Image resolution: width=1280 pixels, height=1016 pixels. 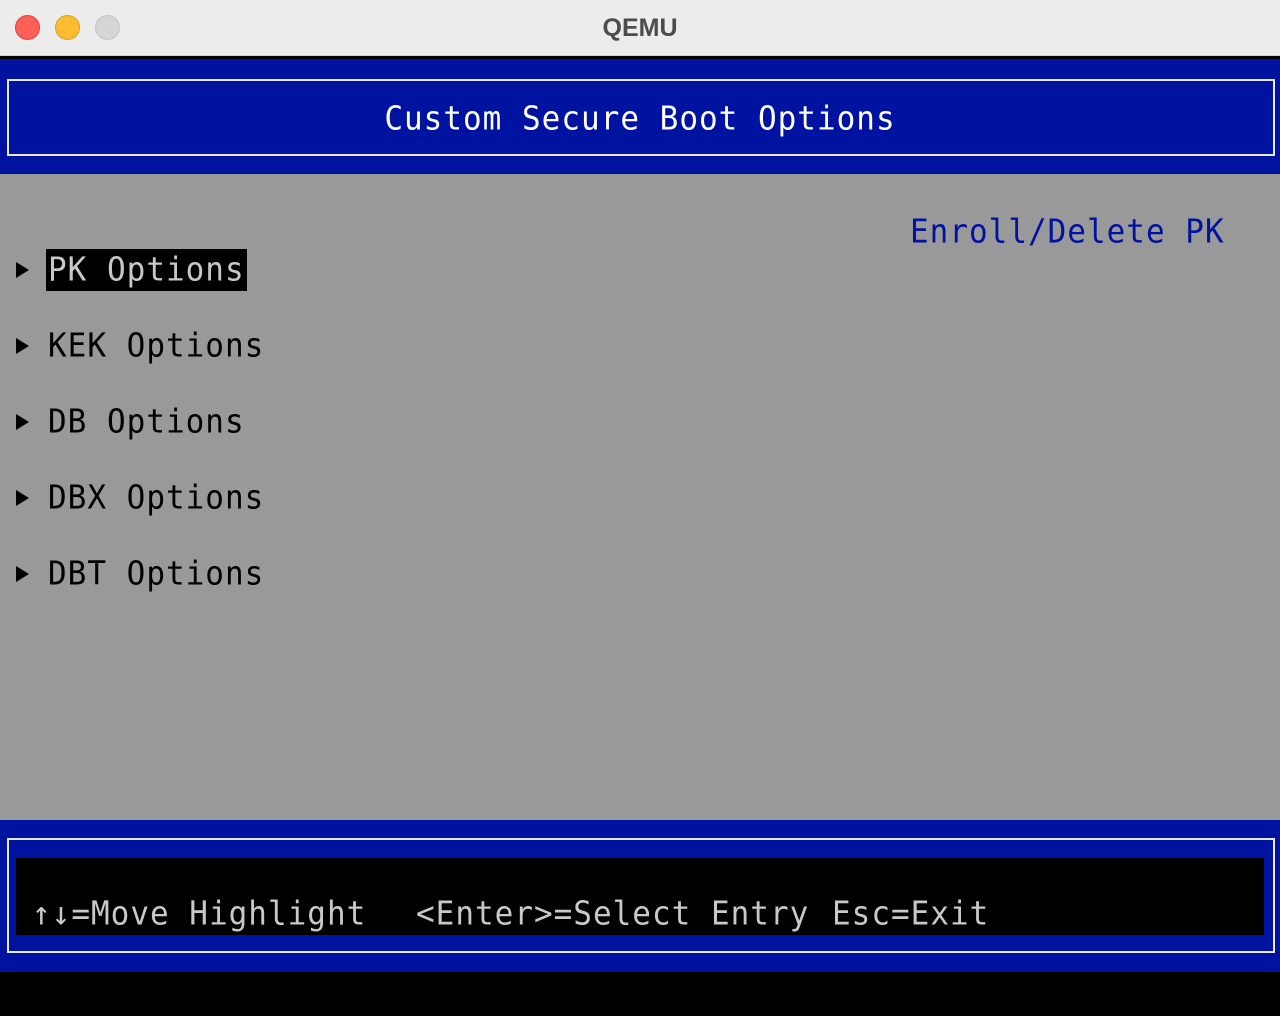 I want to click on select-entry-hint: <Enter>=Select Entry, so click(x=613, y=914).